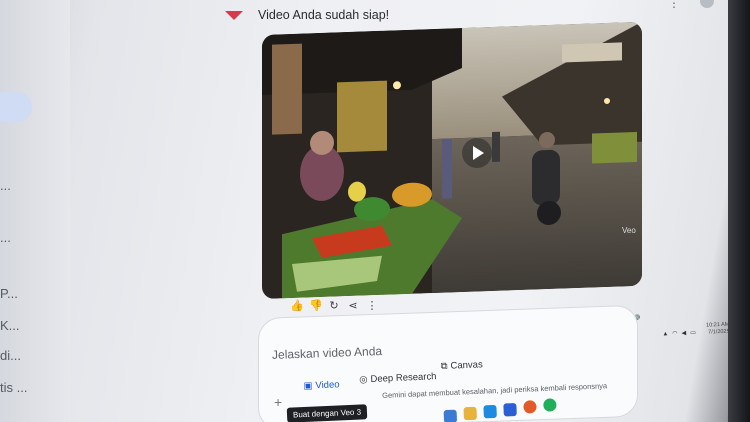 The image size is (750, 422). Describe the element at coordinates (510, 409) in the screenshot. I see `word-icon` at that location.